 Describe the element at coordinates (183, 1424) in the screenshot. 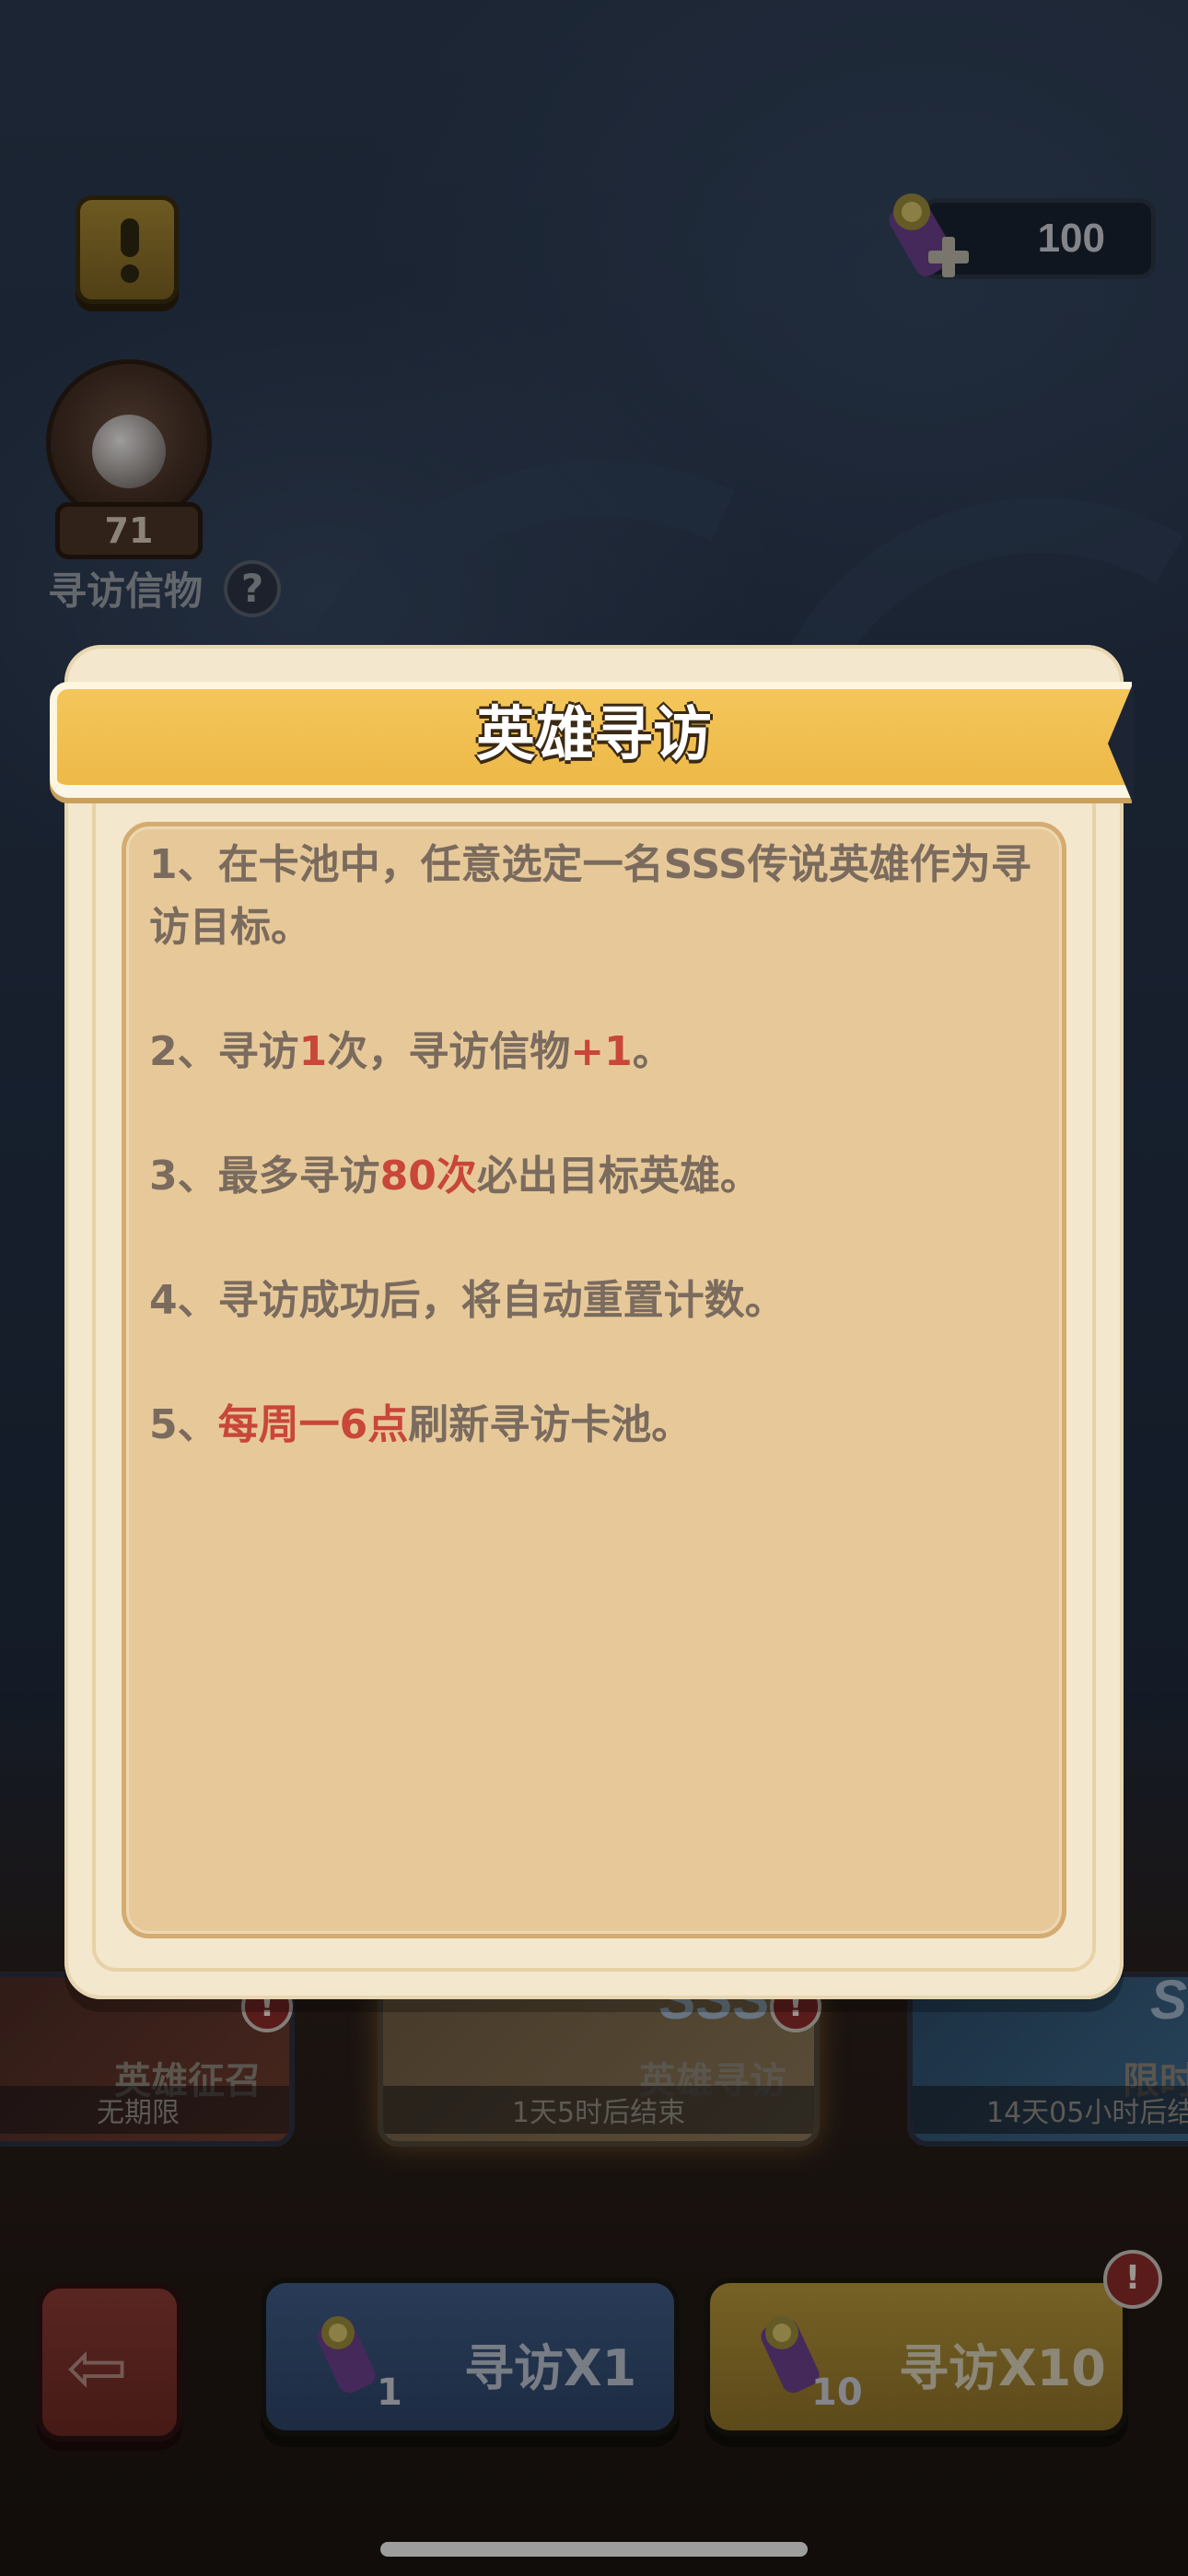

I see `rule-number: 5、` at that location.